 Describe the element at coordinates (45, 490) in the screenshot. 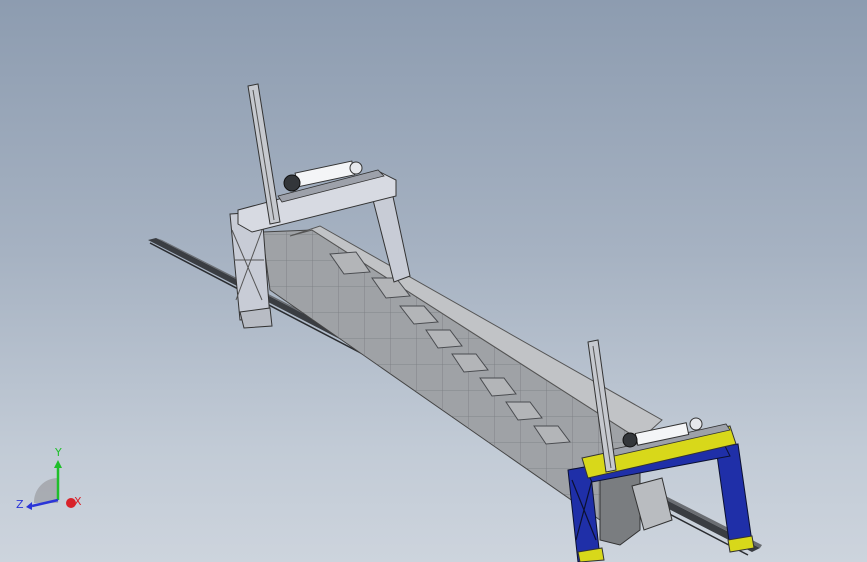

I see `triad-plane-icon` at that location.